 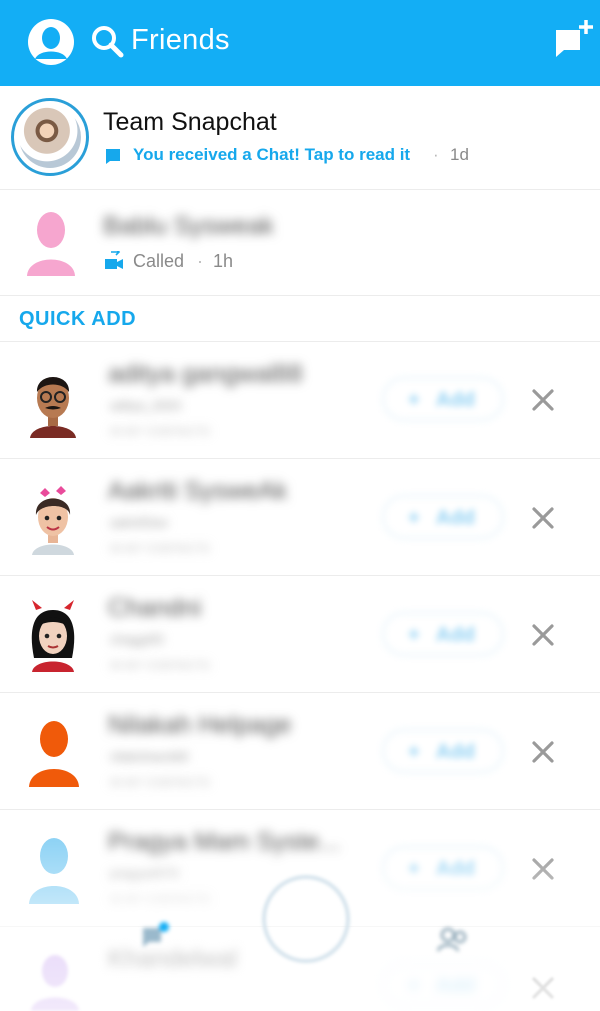 What do you see at coordinates (300, 242) in the screenshot?
I see `chat-row-recent-call` at bounding box center [300, 242].